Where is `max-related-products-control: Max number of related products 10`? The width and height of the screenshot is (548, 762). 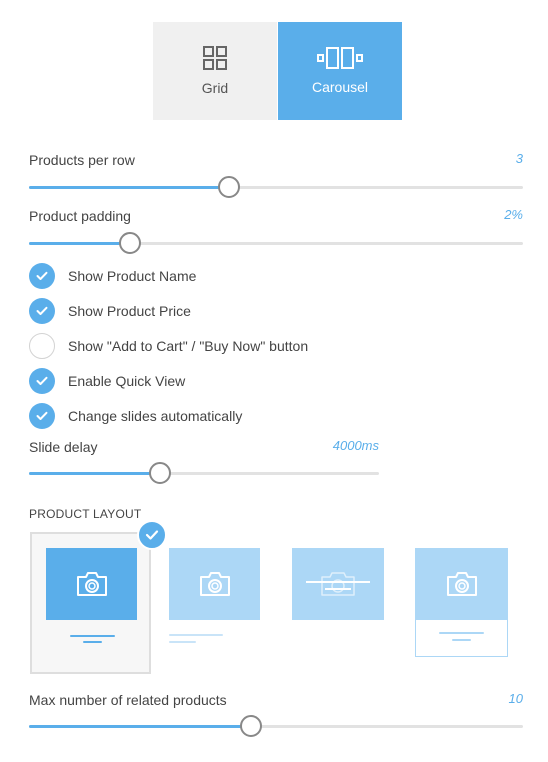
max-related-products-control: Max number of related products 10 is located at coordinates (276, 714).